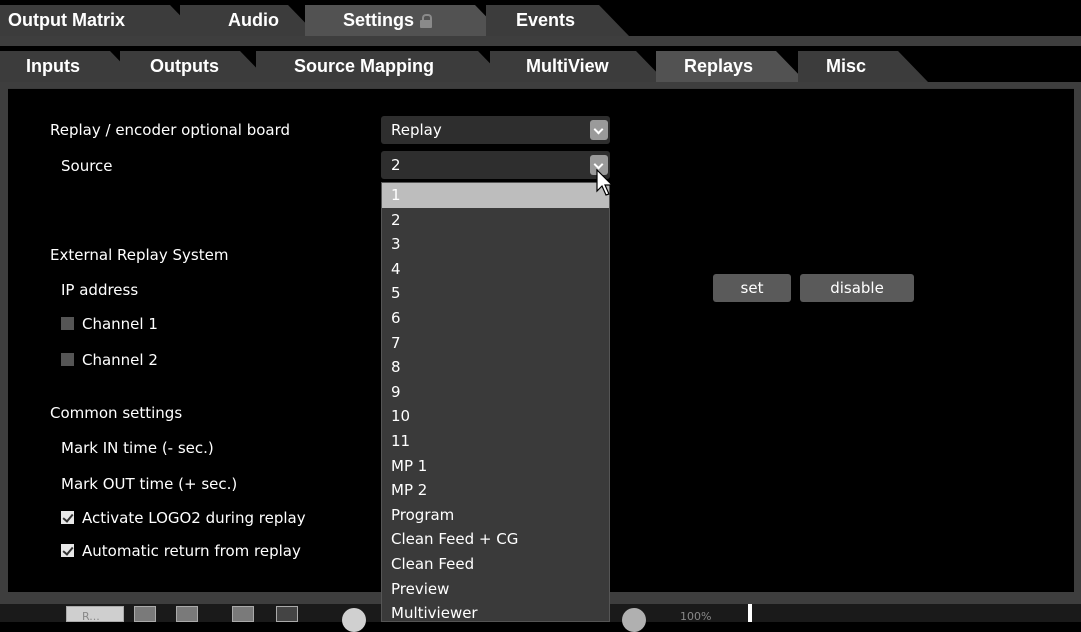 This screenshot has height=632, width=1081. I want to click on mark-out-label: Mark OUT time (+ sec.), so click(149, 484).